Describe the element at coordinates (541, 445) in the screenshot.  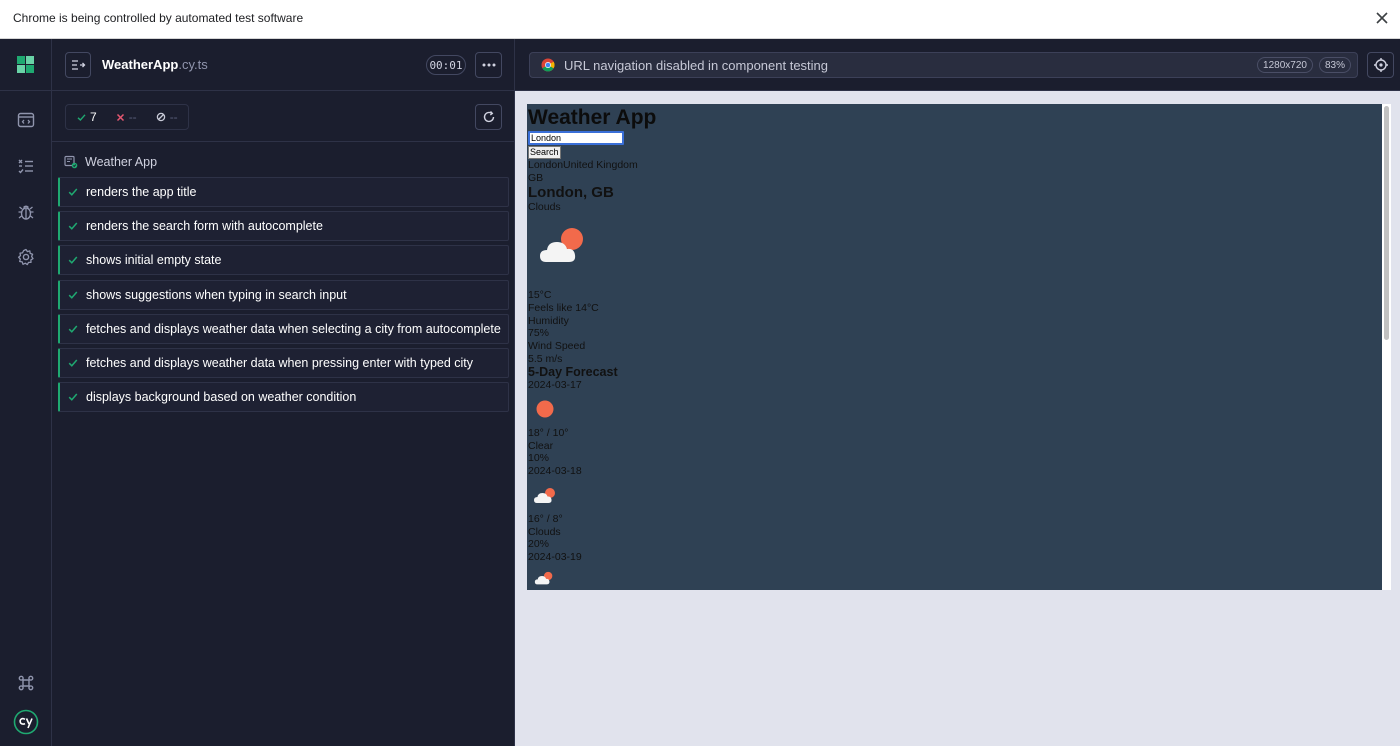
I see `forecast-condition: Clear` at that location.